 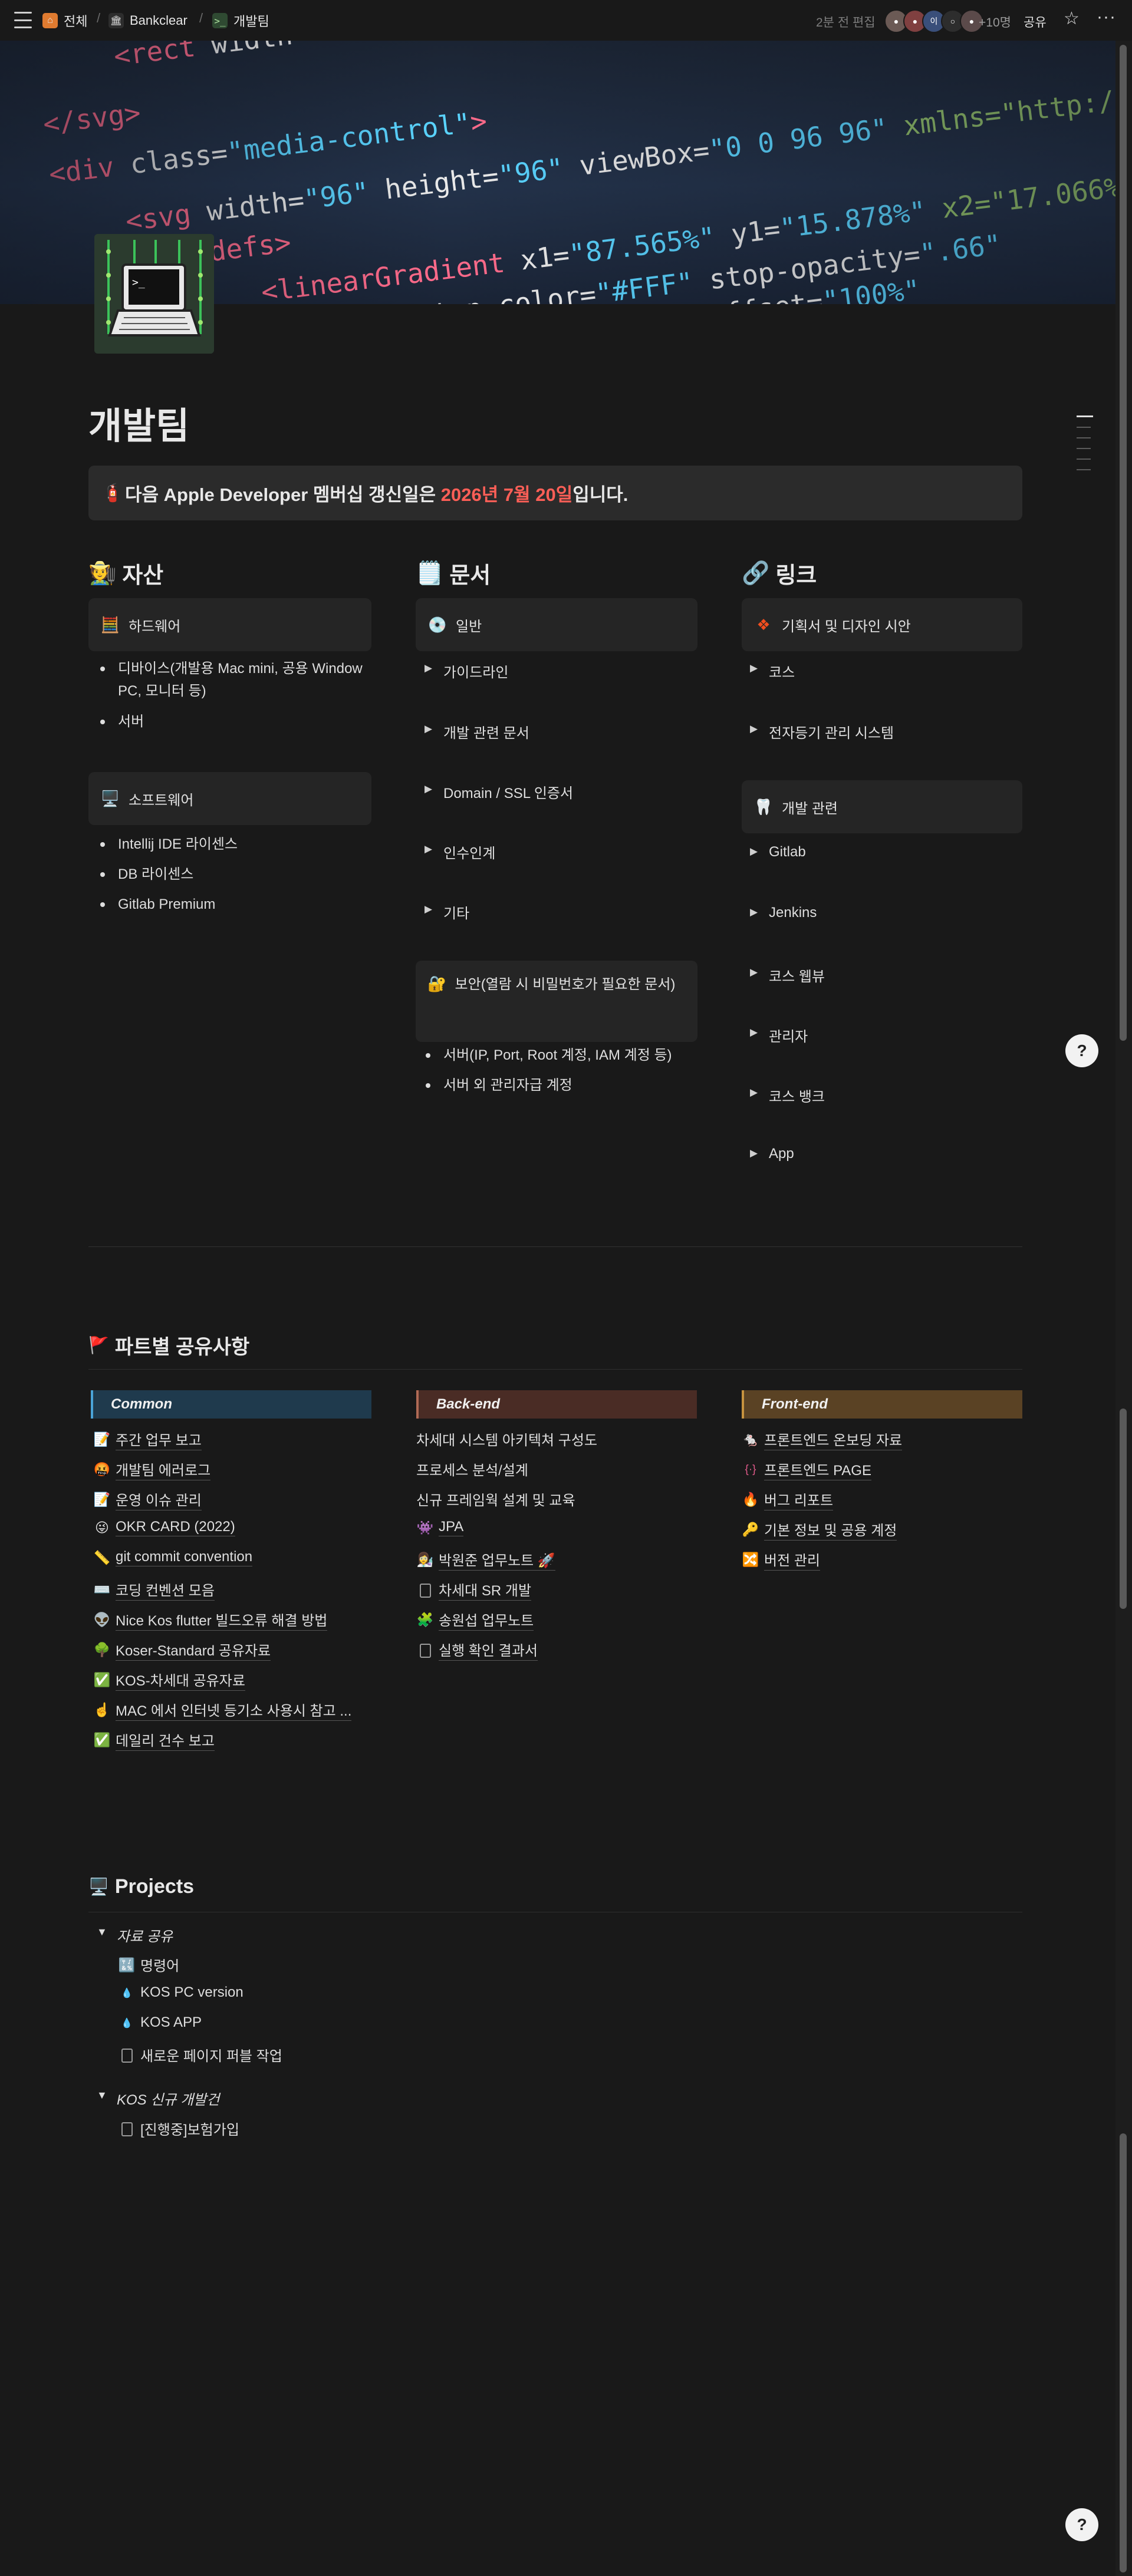 What do you see at coordinates (882, 624) in the screenshot?
I see `planning-design-box: ❖ 기획서 및 디자인 시안` at bounding box center [882, 624].